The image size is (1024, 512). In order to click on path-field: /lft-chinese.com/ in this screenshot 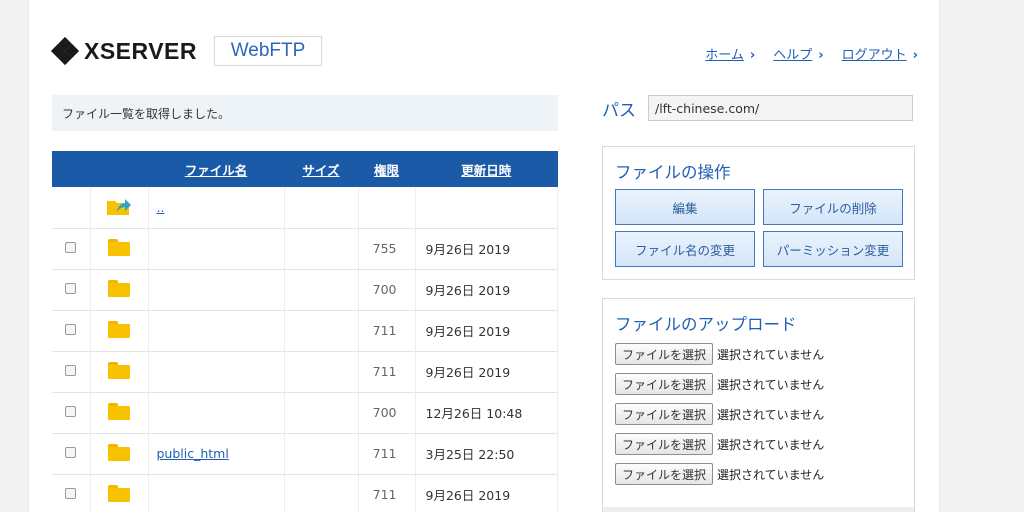, I will do `click(780, 108)`.